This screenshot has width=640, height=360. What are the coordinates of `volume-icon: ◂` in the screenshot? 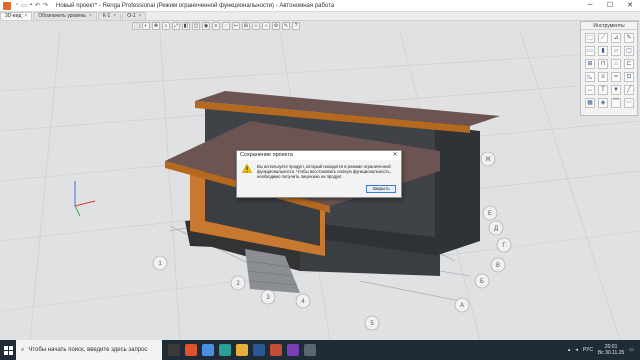 It's located at (576, 350).